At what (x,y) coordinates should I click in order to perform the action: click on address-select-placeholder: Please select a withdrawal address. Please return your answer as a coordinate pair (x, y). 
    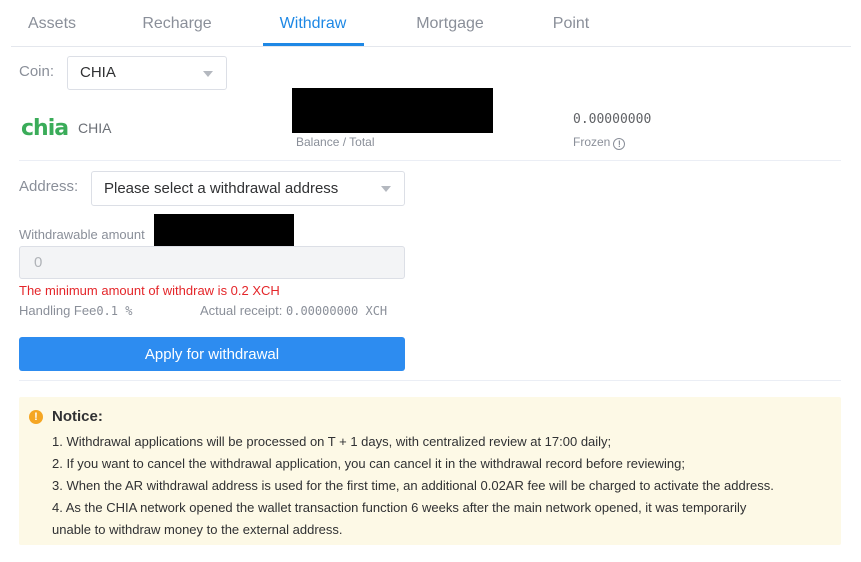
    Looking at the image, I should click on (221, 188).